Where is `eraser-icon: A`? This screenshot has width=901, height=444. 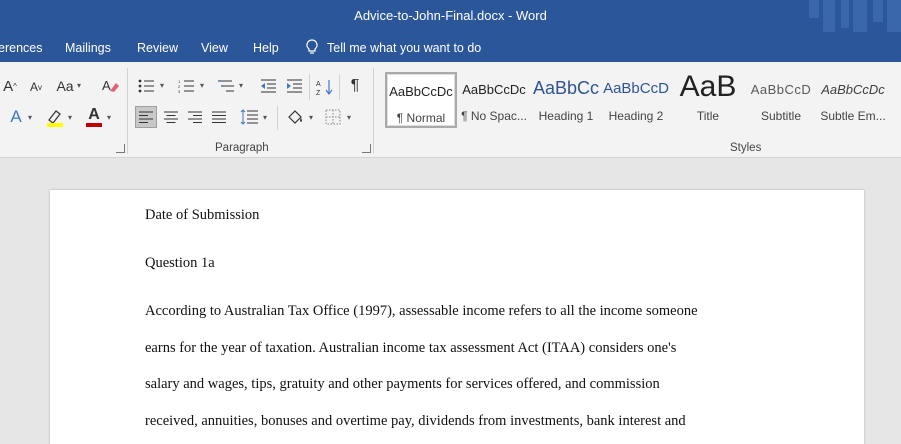 eraser-icon: A is located at coordinates (110, 85).